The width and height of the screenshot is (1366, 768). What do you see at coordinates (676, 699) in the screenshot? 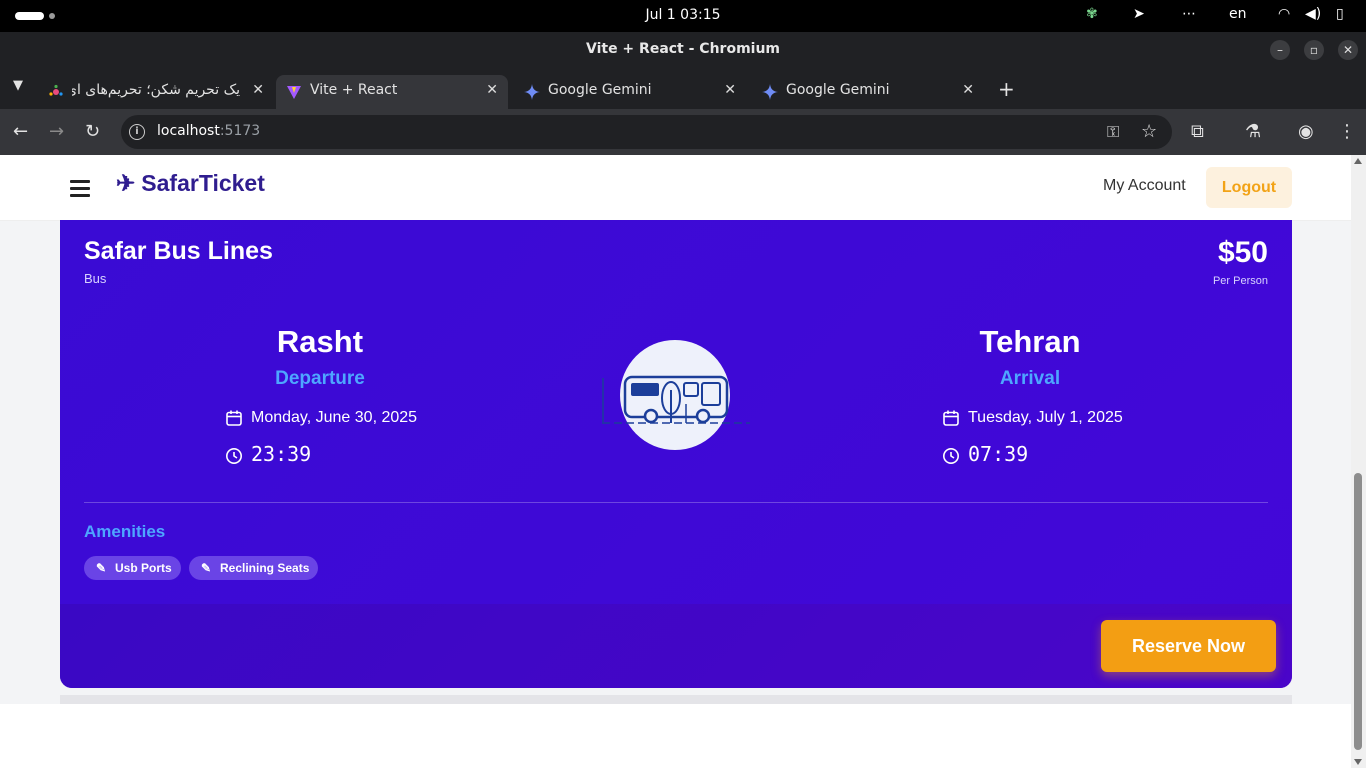
I see `card-shadow` at bounding box center [676, 699].